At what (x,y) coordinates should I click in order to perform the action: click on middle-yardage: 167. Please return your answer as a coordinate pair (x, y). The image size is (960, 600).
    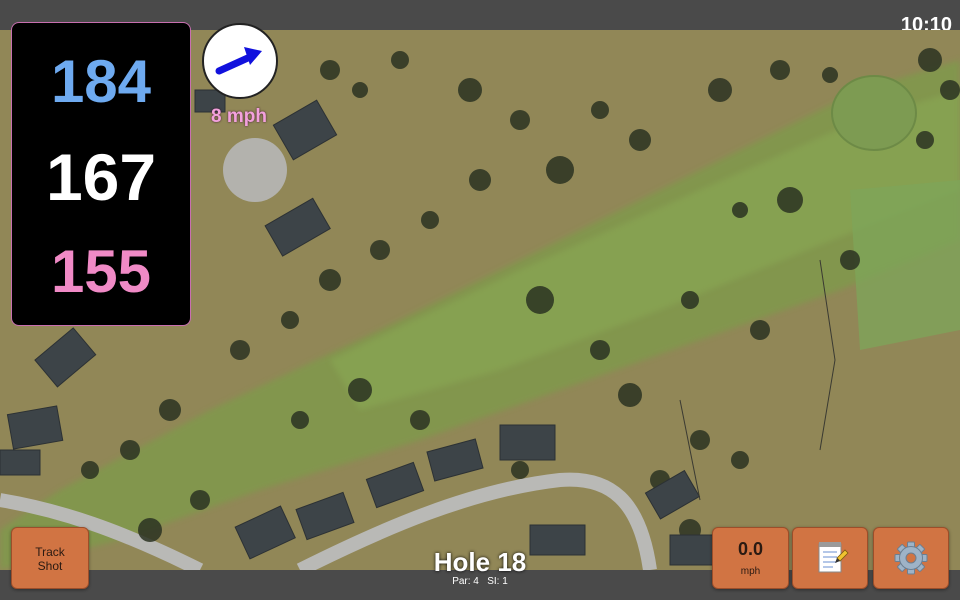
    Looking at the image, I should click on (101, 177).